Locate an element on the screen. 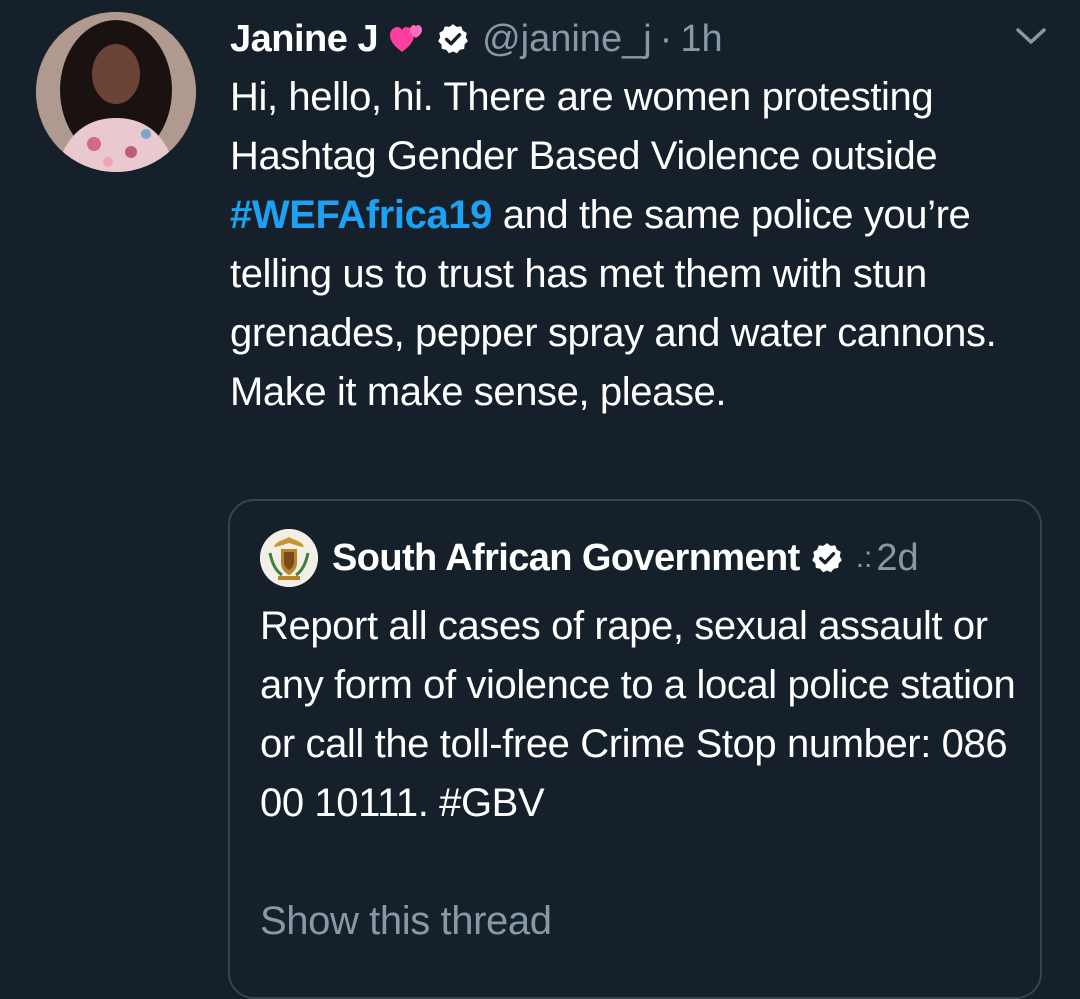  profile-photo-icon is located at coordinates (116, 92).